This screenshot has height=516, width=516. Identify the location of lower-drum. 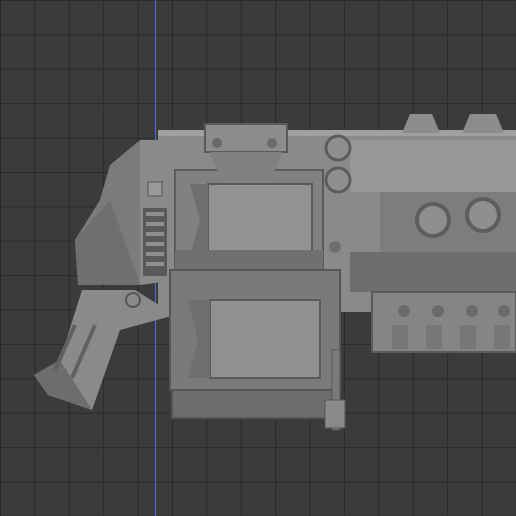
(257, 350).